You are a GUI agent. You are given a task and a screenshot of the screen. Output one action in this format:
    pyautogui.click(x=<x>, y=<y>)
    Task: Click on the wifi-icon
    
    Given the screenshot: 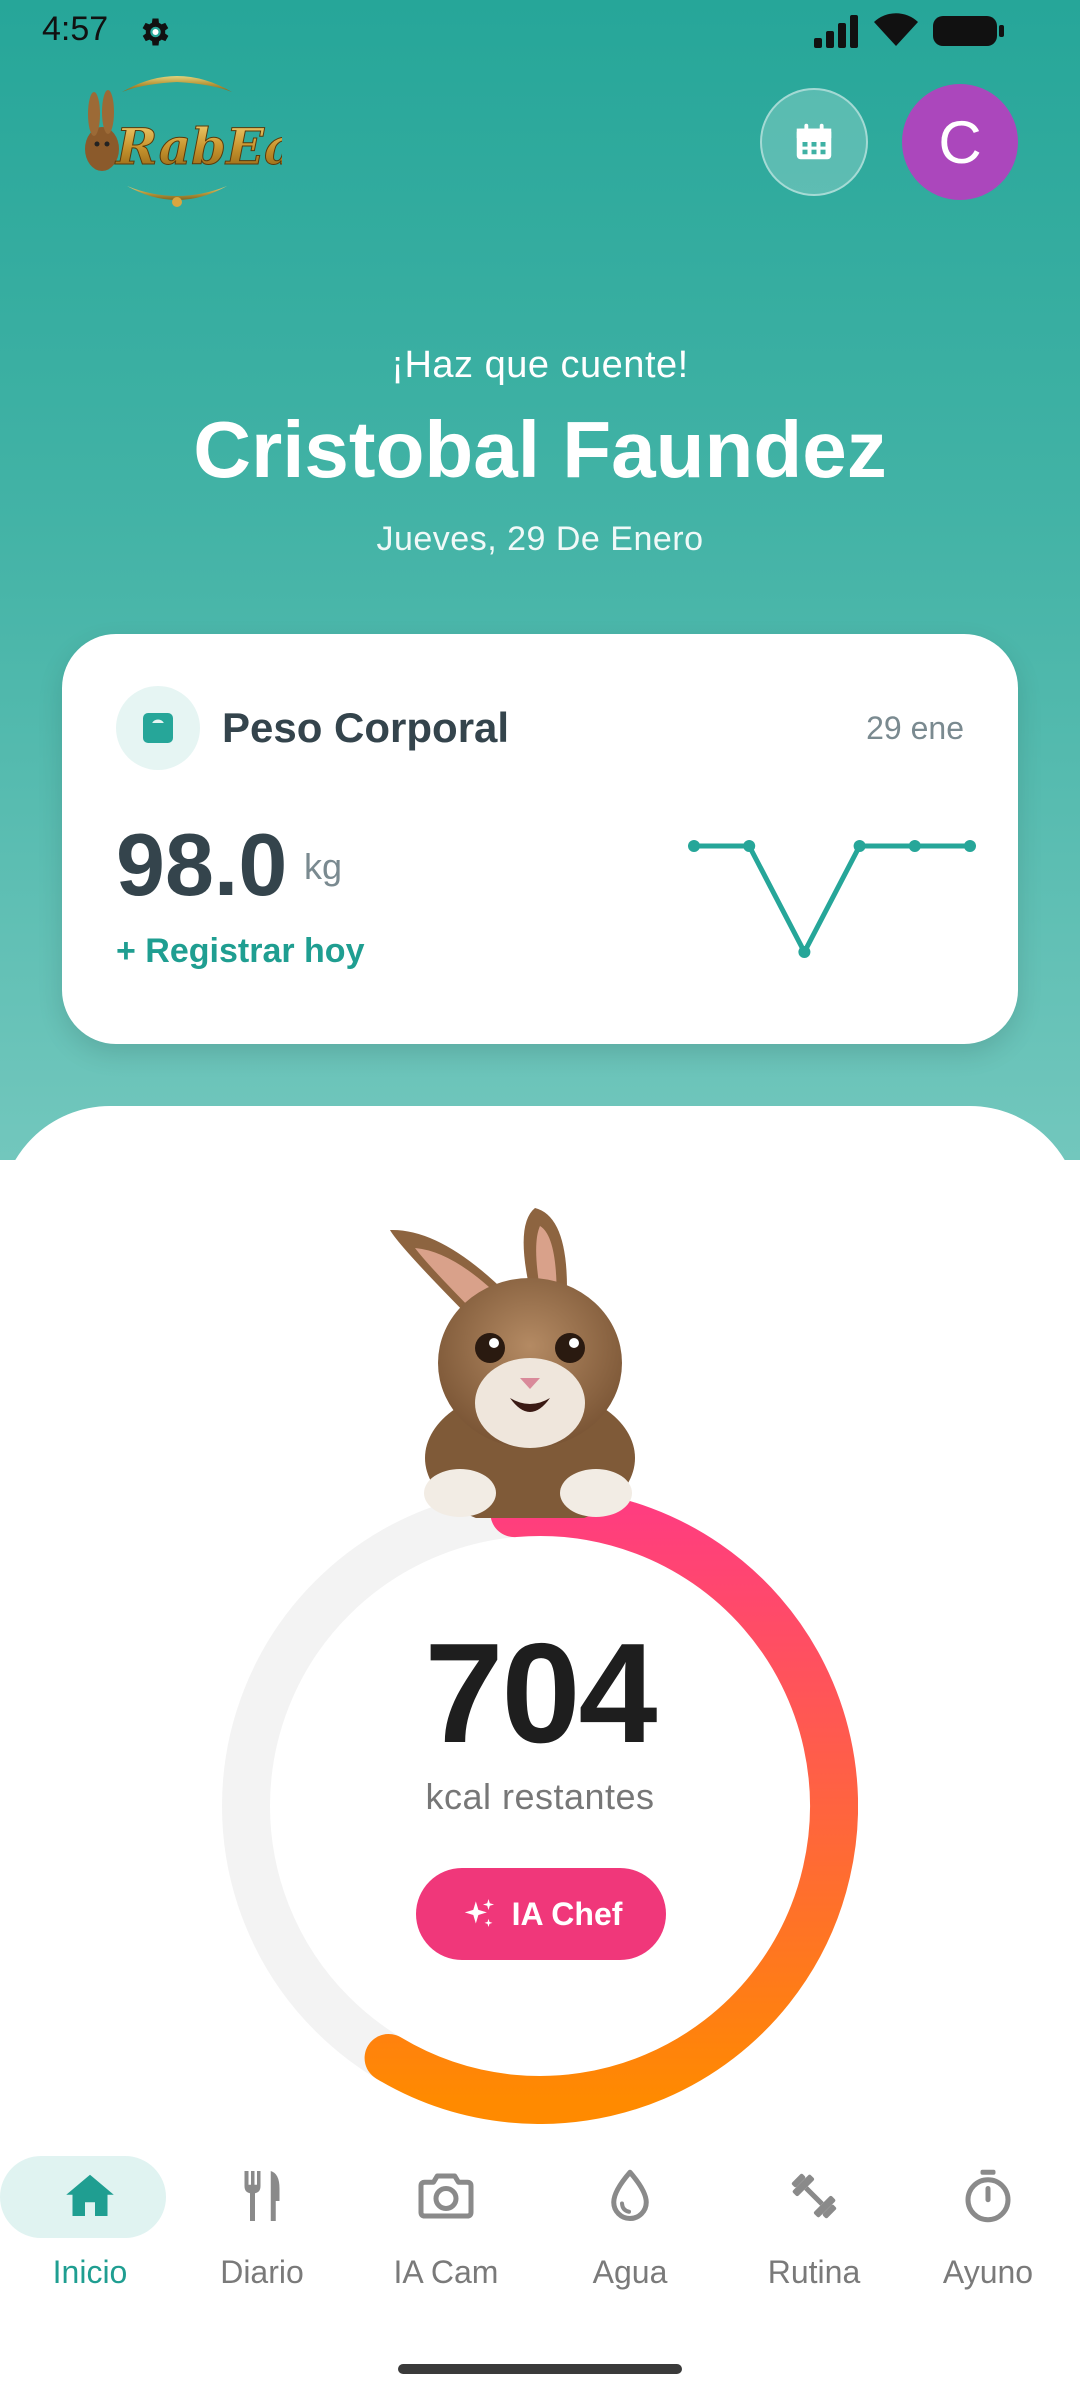 What is the action you would take?
    pyautogui.click(x=896, y=29)
    